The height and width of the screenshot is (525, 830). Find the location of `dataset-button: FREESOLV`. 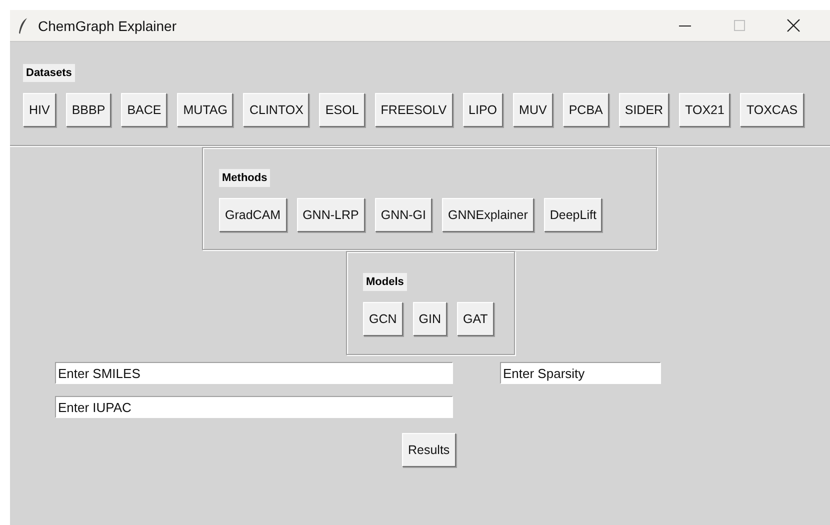

dataset-button: FREESOLV is located at coordinates (413, 110).